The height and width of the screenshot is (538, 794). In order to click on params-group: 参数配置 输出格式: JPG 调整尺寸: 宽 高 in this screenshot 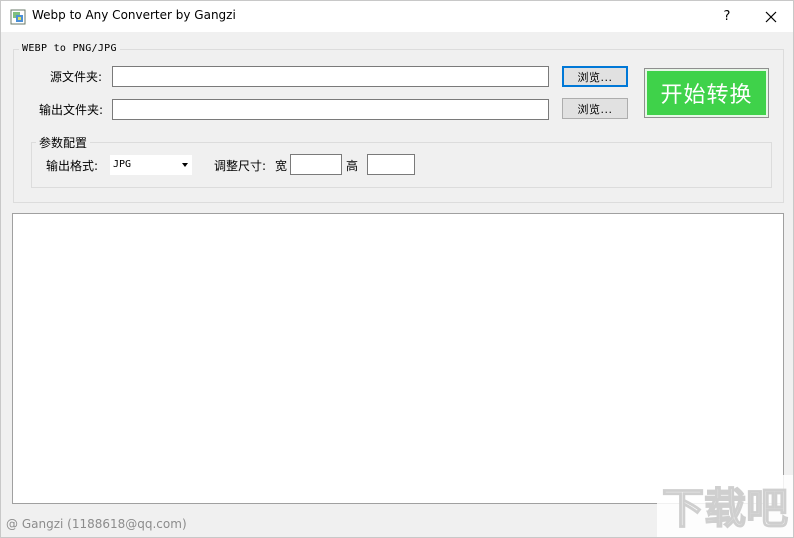, I will do `click(401, 161)`.